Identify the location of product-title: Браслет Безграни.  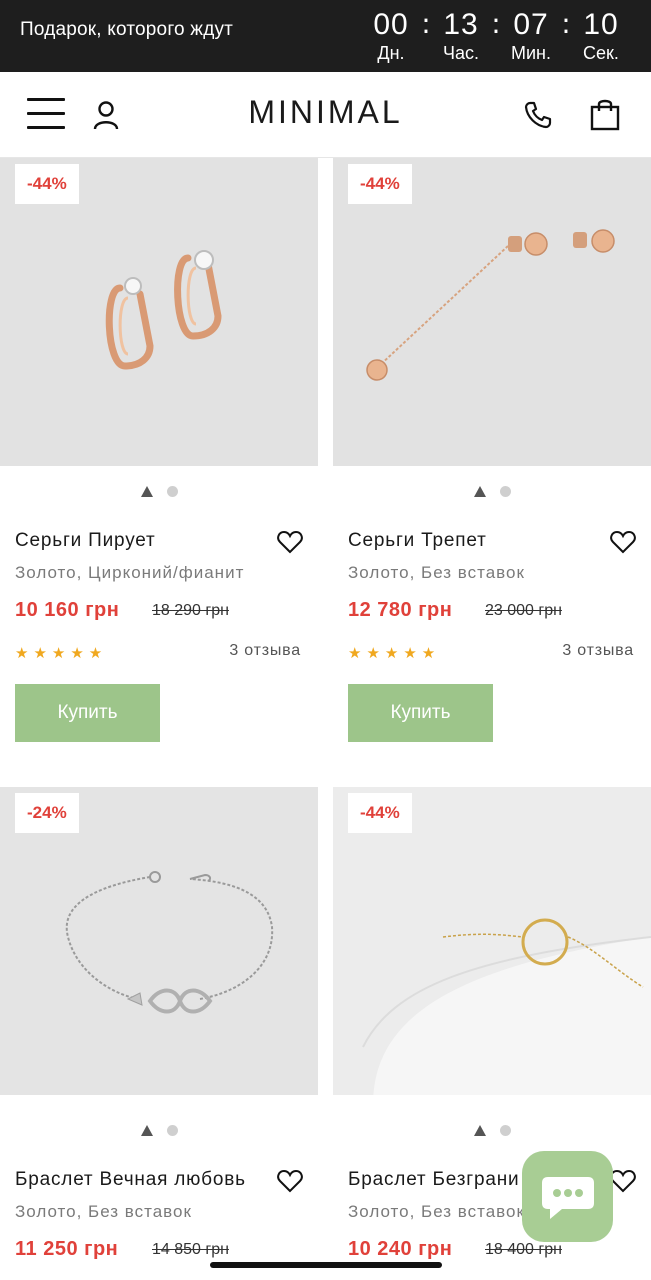
(433, 1180).